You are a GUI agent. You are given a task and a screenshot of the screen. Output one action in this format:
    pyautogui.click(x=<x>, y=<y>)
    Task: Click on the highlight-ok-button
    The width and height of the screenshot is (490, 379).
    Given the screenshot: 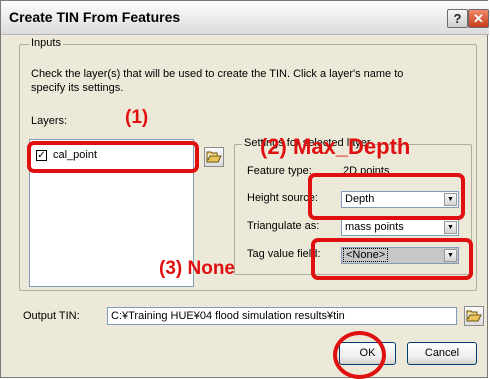 What is the action you would take?
    pyautogui.click(x=359, y=355)
    